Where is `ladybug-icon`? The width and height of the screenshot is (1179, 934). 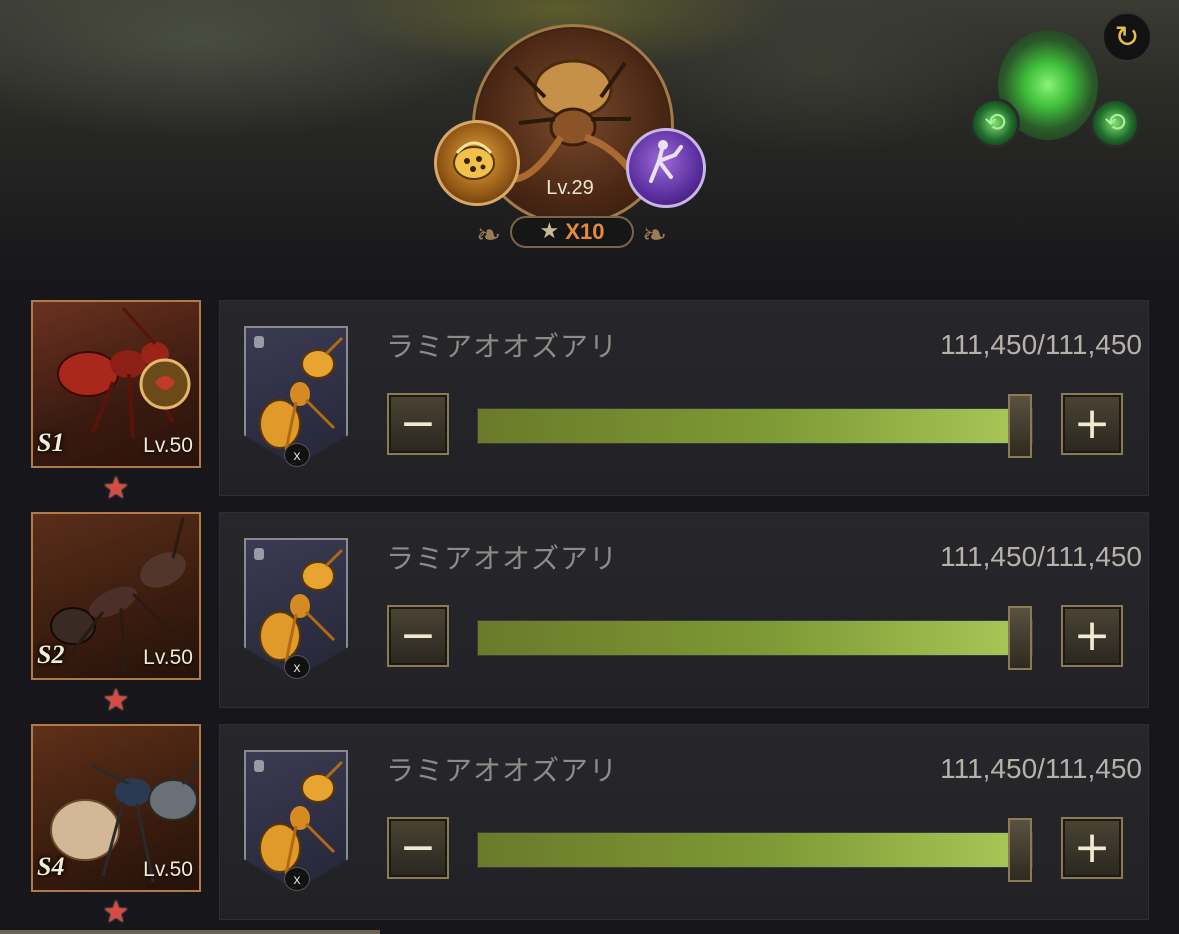 ladybug-icon is located at coordinates (474, 160).